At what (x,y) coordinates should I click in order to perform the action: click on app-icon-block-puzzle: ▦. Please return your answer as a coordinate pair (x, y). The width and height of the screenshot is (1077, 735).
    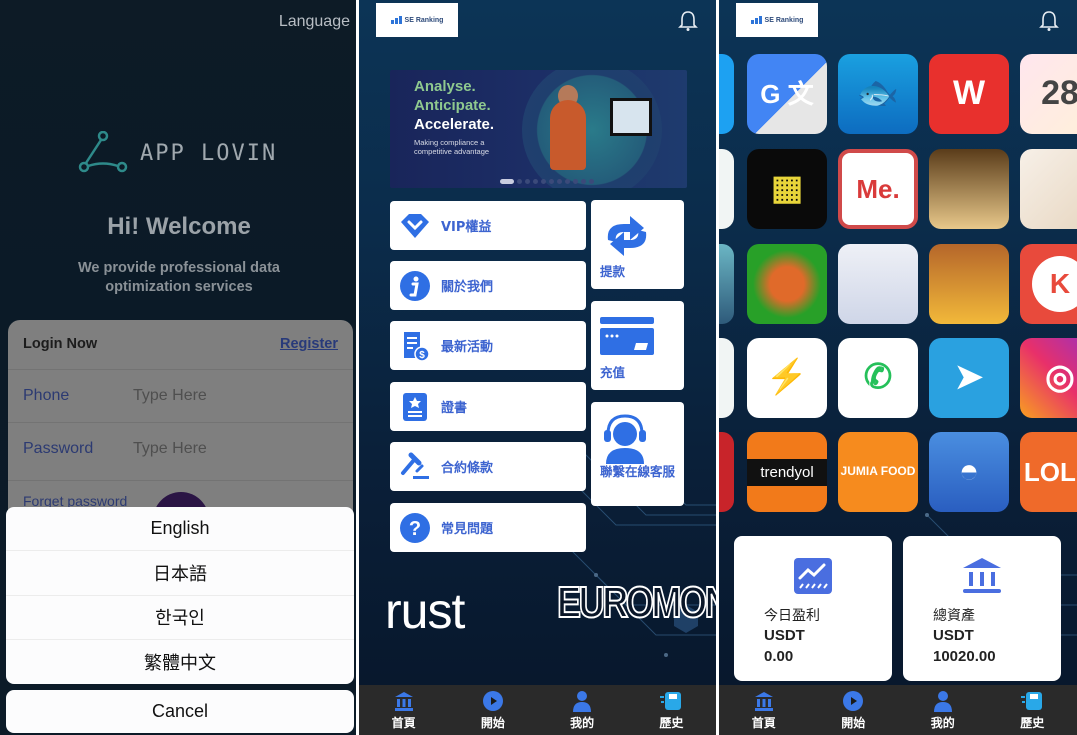
    Looking at the image, I should click on (787, 189).